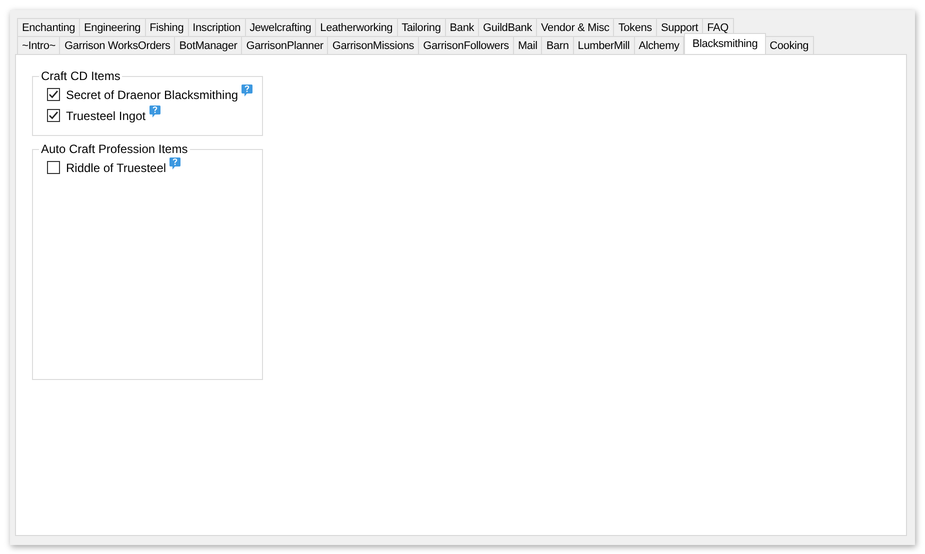  Describe the element at coordinates (217, 27) in the screenshot. I see `tab: Inscription` at that location.